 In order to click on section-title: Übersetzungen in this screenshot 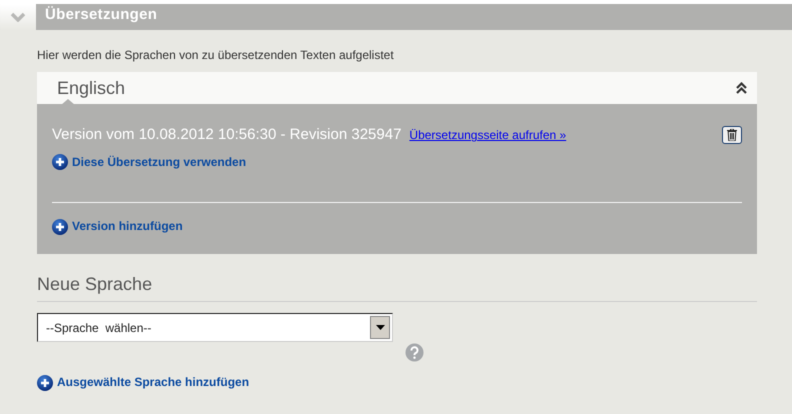, I will do `click(414, 17)`.